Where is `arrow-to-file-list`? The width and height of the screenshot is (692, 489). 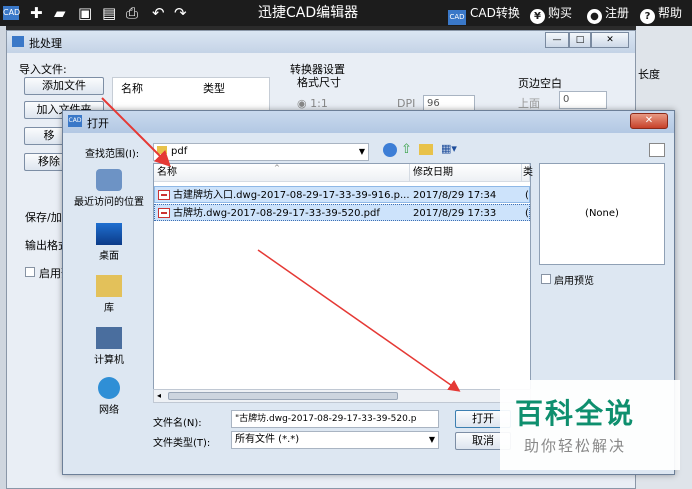 arrow-to-file-list is located at coordinates (136, 132).